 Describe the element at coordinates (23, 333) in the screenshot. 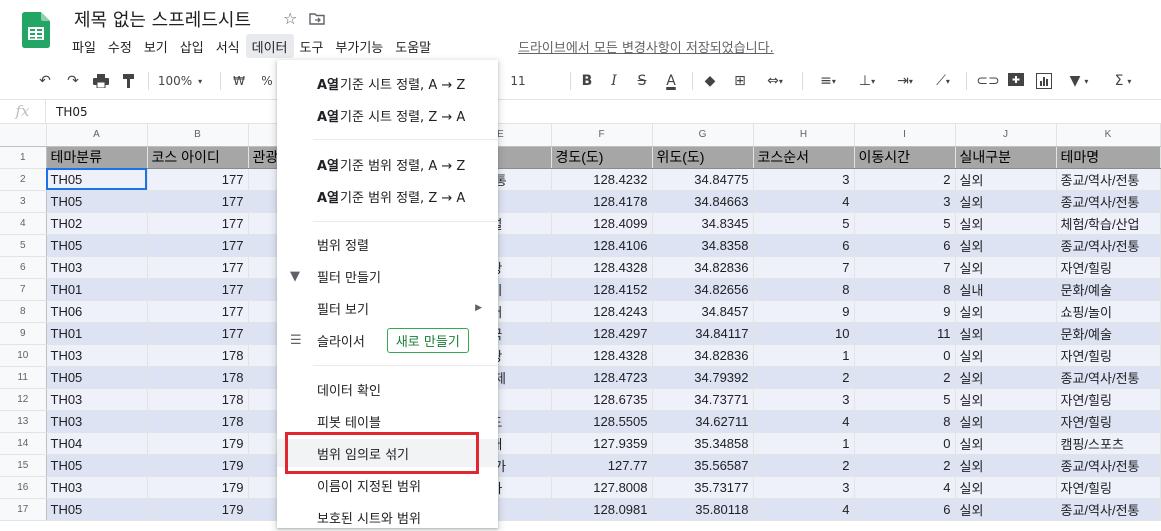

I see `row-header: 9` at that location.